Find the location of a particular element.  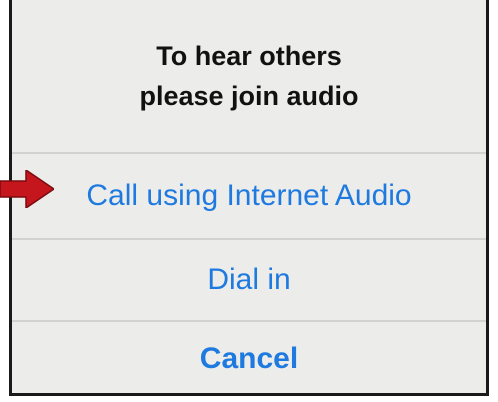

red-arrow-icon is located at coordinates (27, 189).